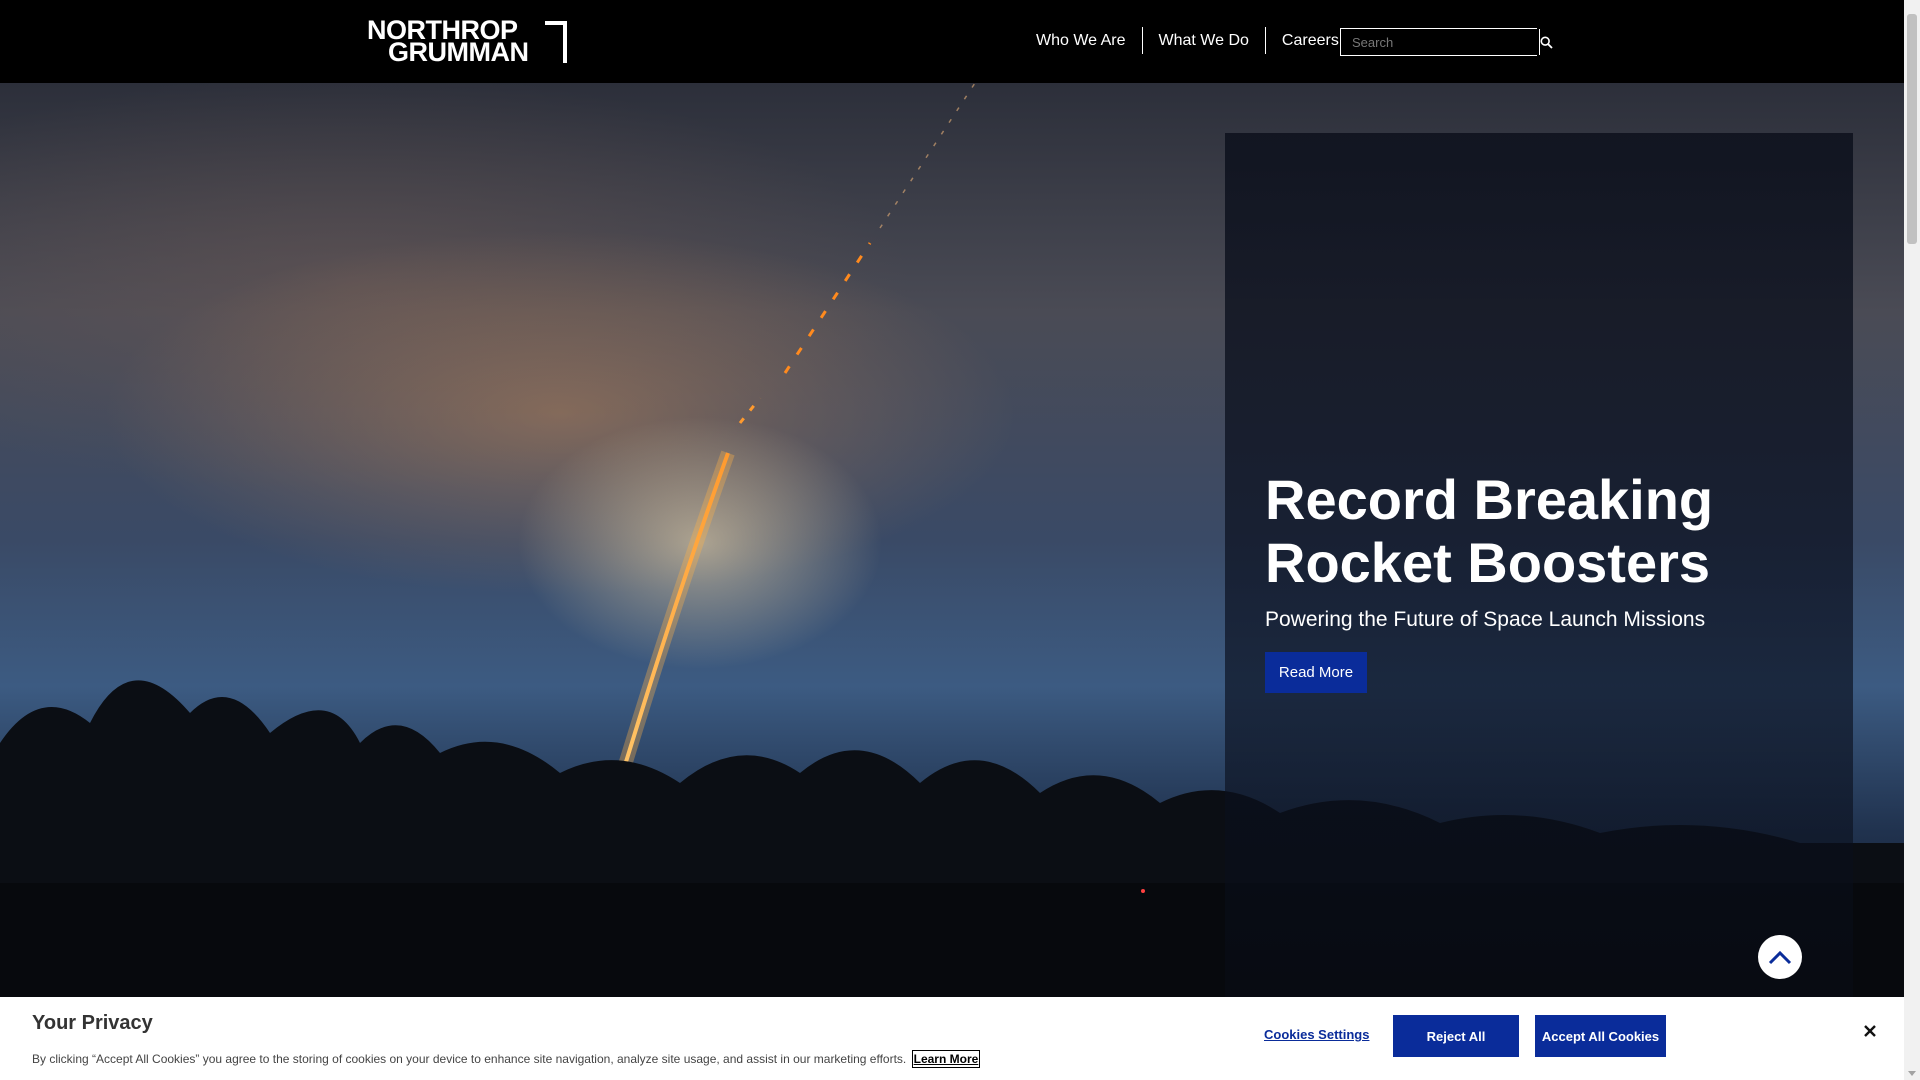 Image resolution: width=1920 pixels, height=1080 pixels. What do you see at coordinates (946, 1059) in the screenshot?
I see `learn-more-link: Learn More` at bounding box center [946, 1059].